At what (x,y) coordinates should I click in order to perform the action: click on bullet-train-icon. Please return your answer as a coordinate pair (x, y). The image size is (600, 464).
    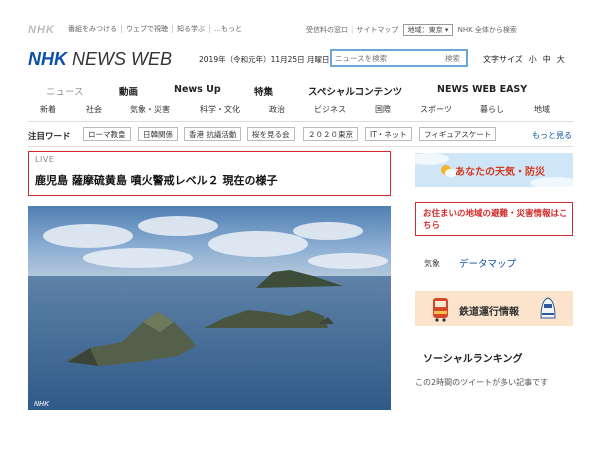
    Looking at the image, I should click on (548, 308).